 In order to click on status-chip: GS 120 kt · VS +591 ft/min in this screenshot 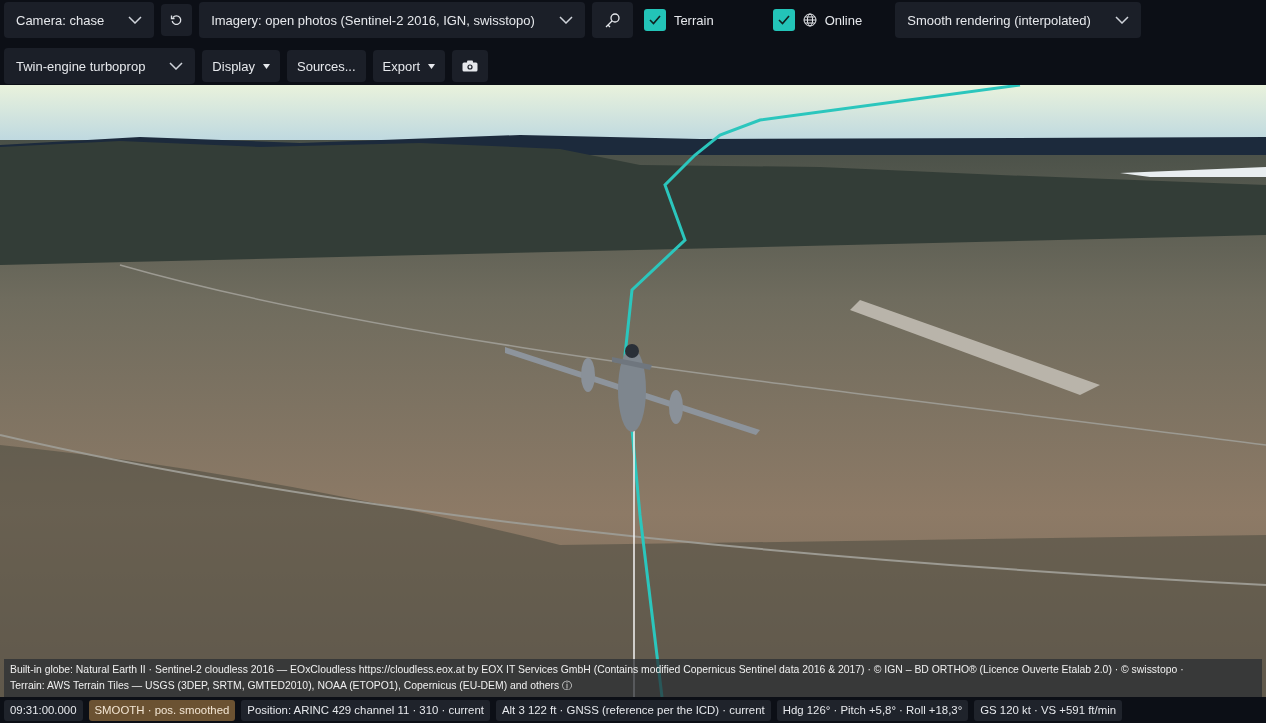, I will do `click(1048, 710)`.